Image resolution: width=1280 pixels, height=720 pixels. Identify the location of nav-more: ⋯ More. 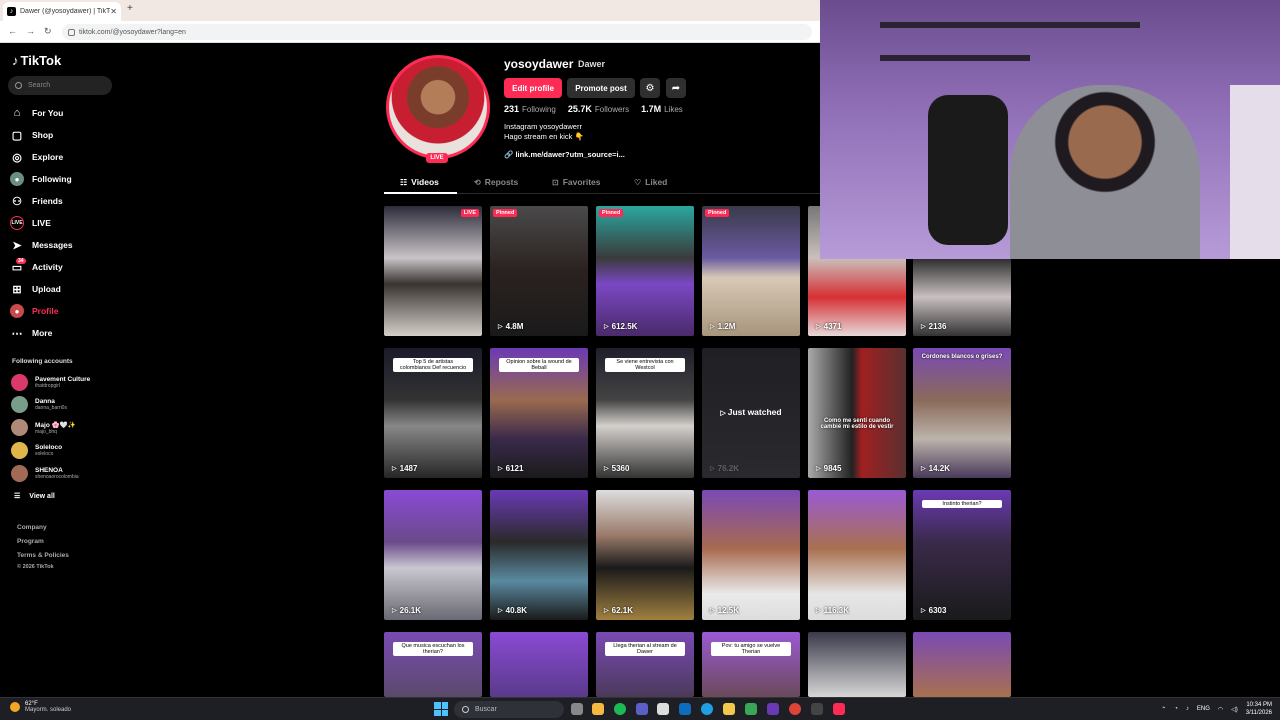
(31, 333).